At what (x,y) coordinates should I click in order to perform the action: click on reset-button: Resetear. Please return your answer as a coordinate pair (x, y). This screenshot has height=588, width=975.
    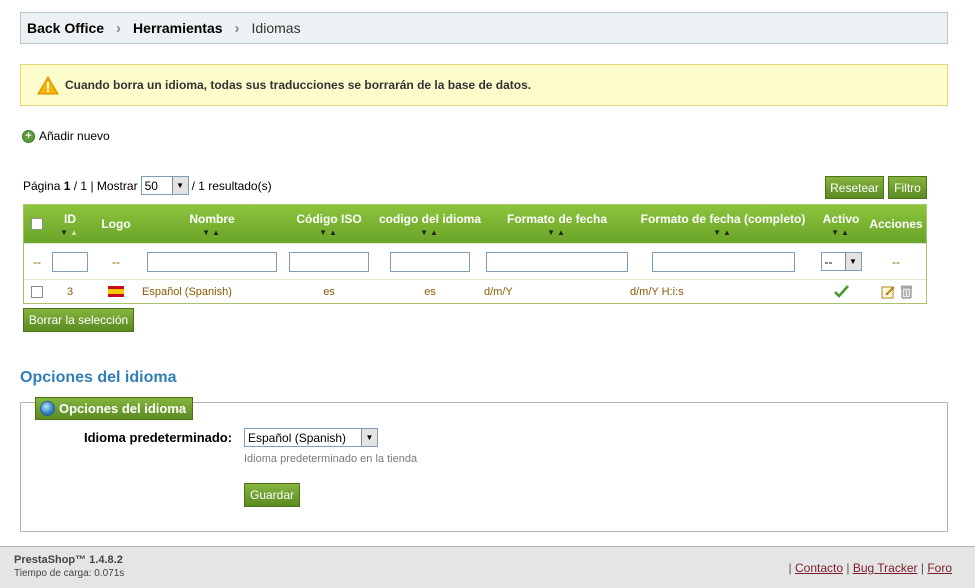
    Looking at the image, I should click on (854, 187).